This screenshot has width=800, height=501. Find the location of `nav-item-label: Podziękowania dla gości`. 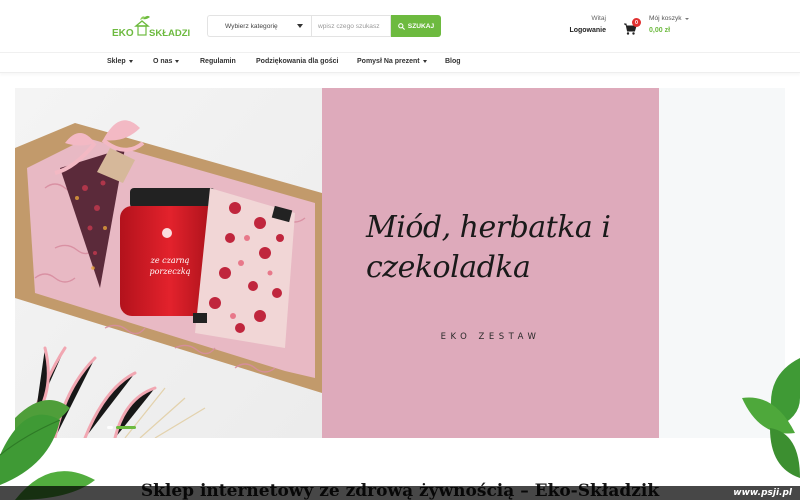

nav-item-label: Podziękowania dla gości is located at coordinates (297, 61).